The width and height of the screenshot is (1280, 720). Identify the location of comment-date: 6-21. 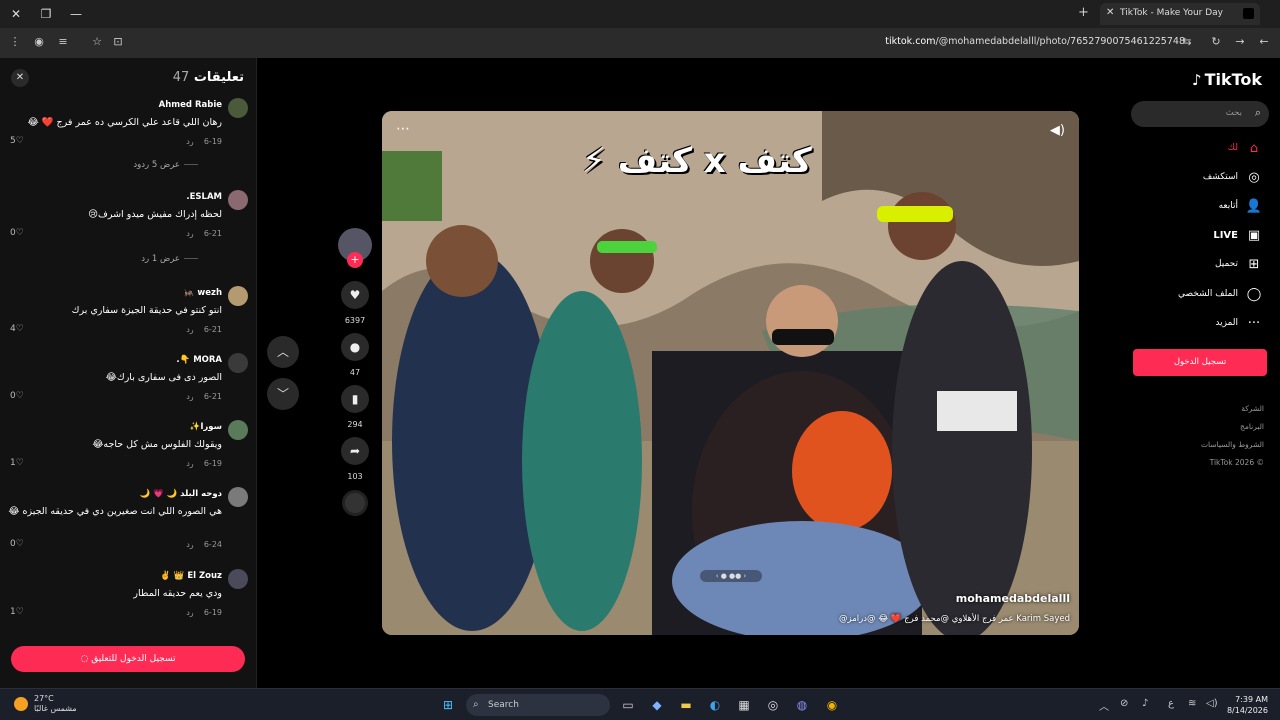
(212, 329).